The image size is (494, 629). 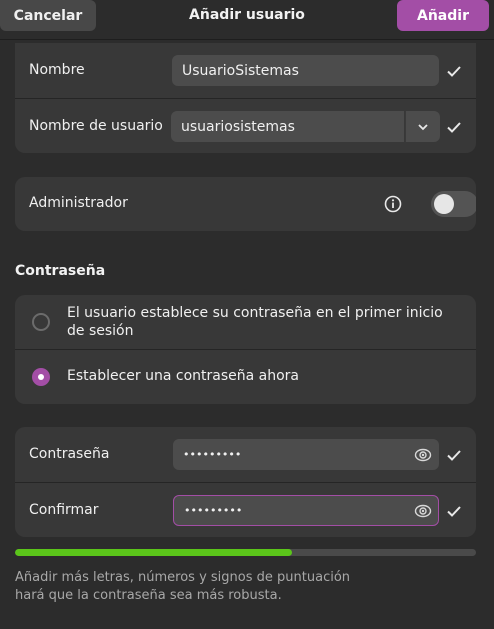 What do you see at coordinates (96, 126) in the screenshot?
I see `username-label: Nombre de usuario` at bounding box center [96, 126].